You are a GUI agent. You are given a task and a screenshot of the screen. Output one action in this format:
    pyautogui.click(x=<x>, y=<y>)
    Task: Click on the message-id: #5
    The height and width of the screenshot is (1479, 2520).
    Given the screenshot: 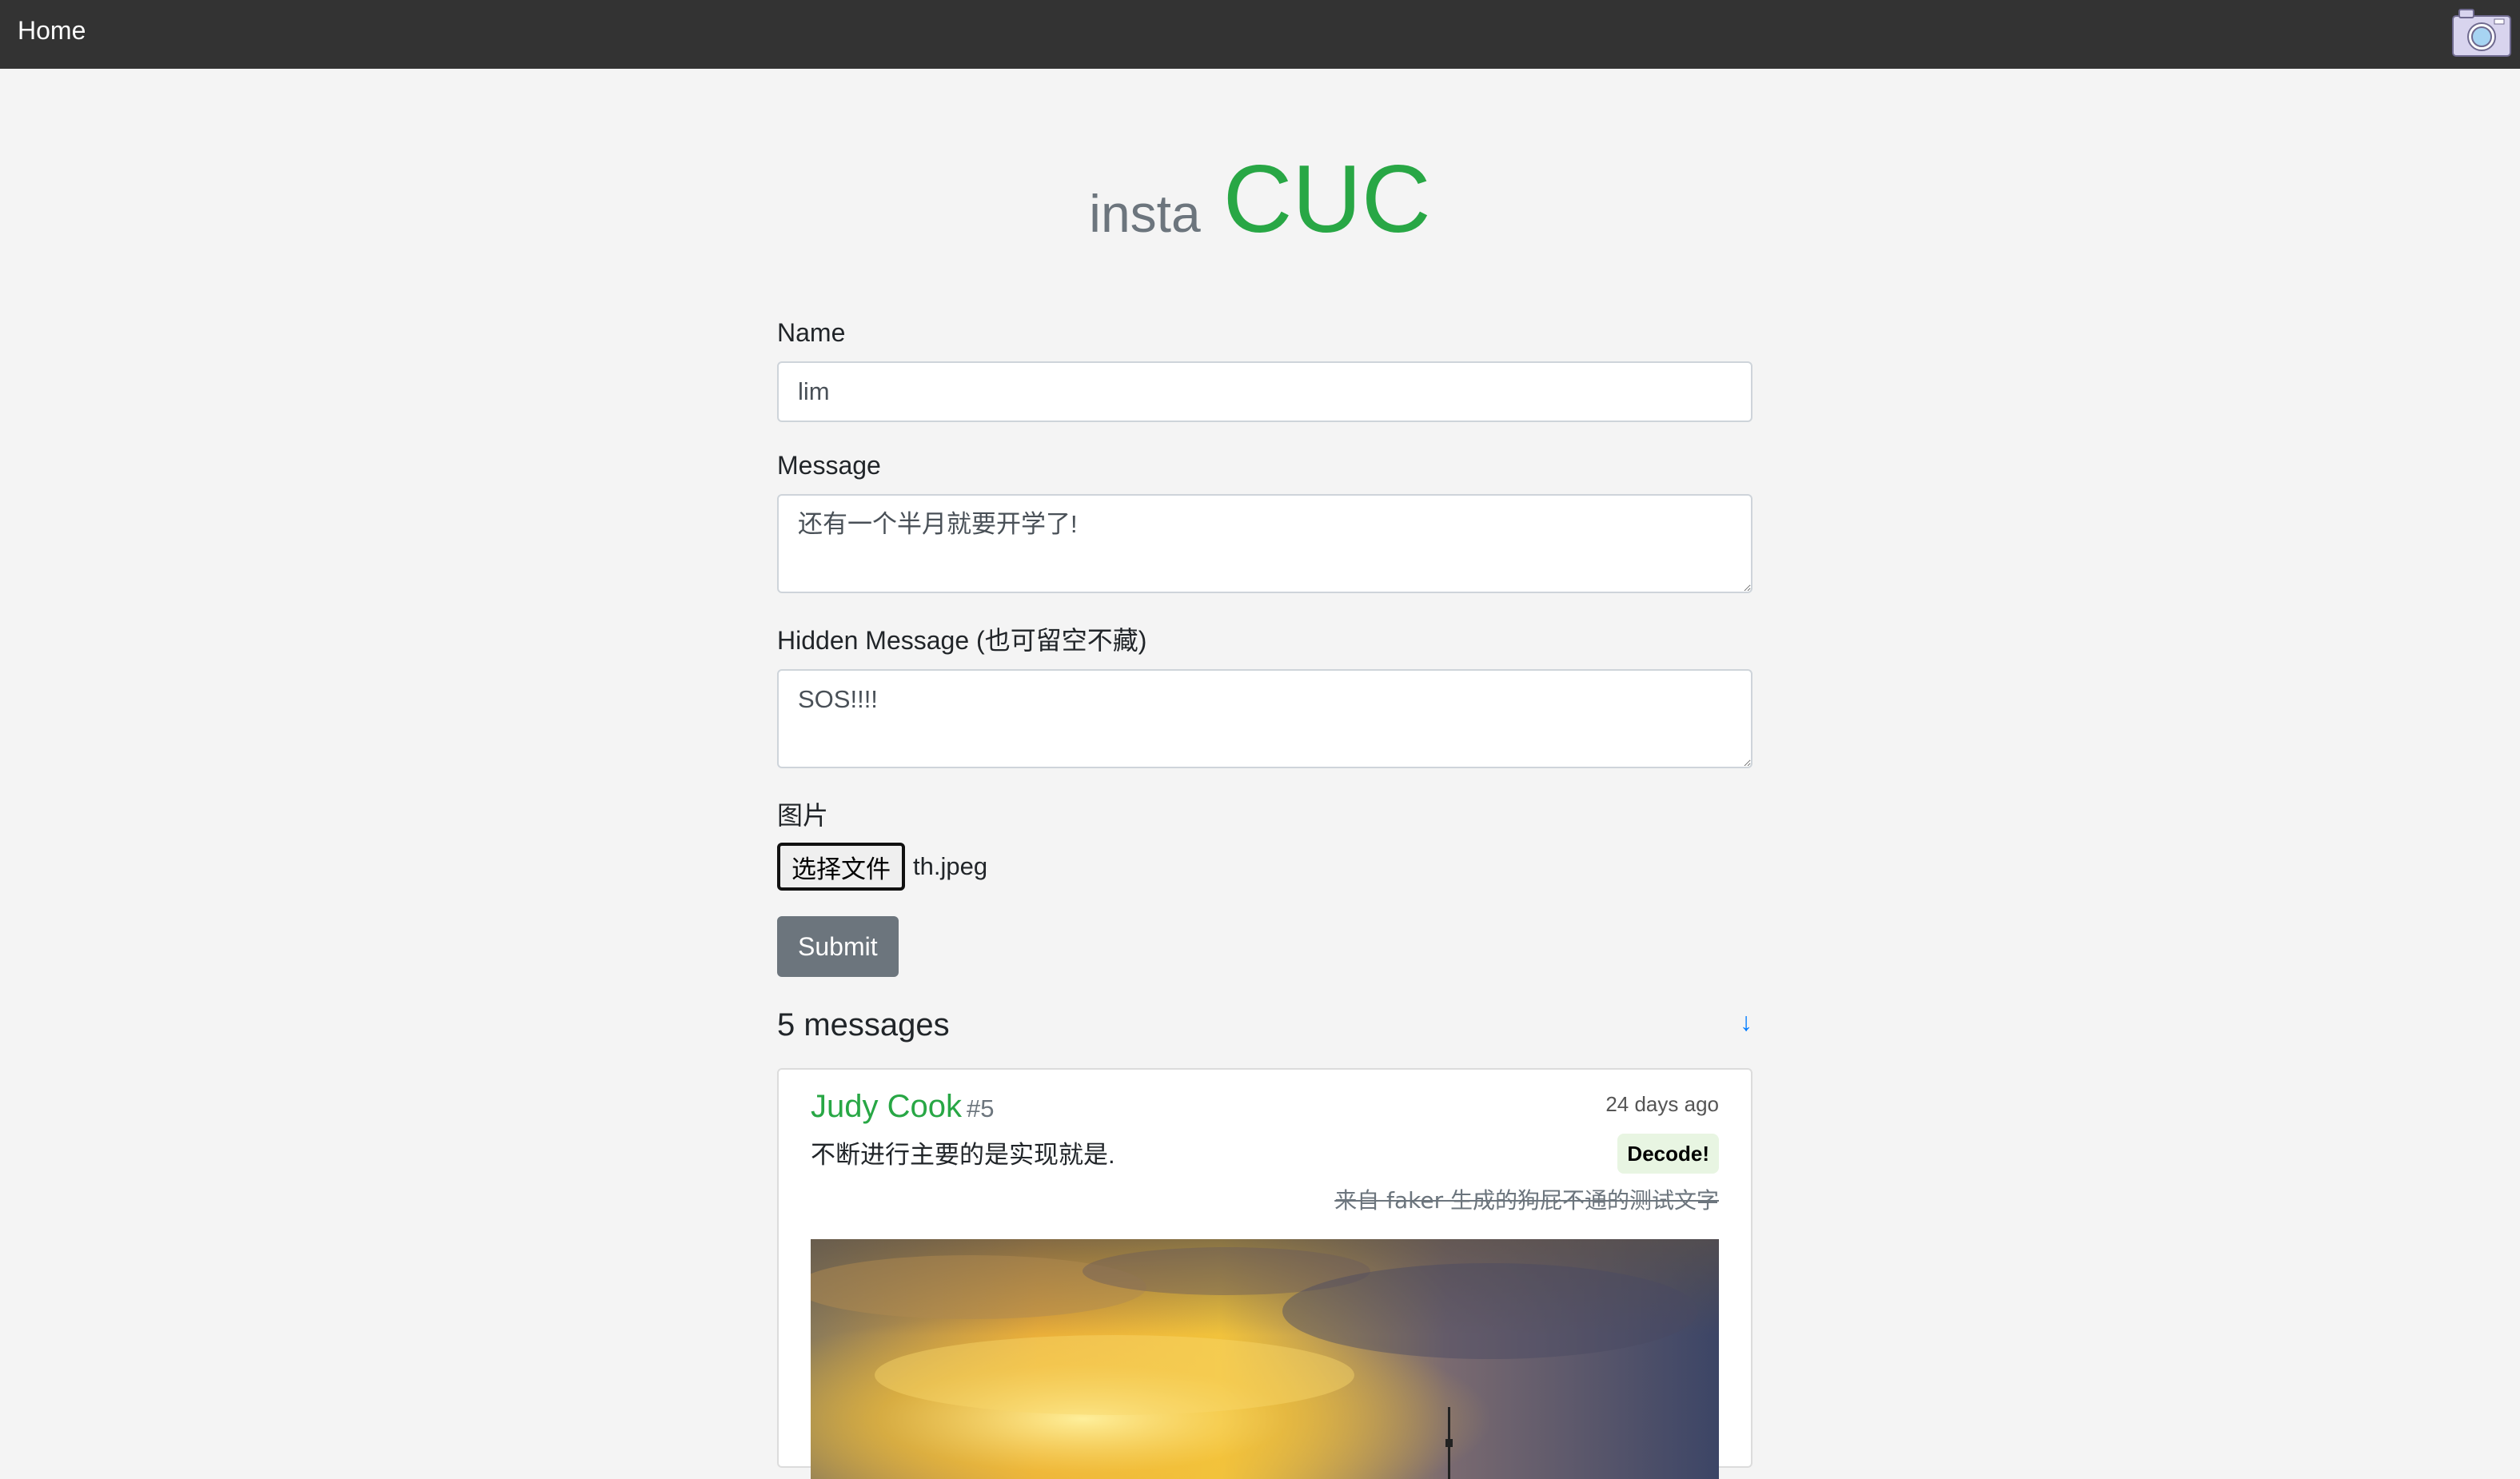 What is the action you would take?
    pyautogui.click(x=980, y=1108)
    